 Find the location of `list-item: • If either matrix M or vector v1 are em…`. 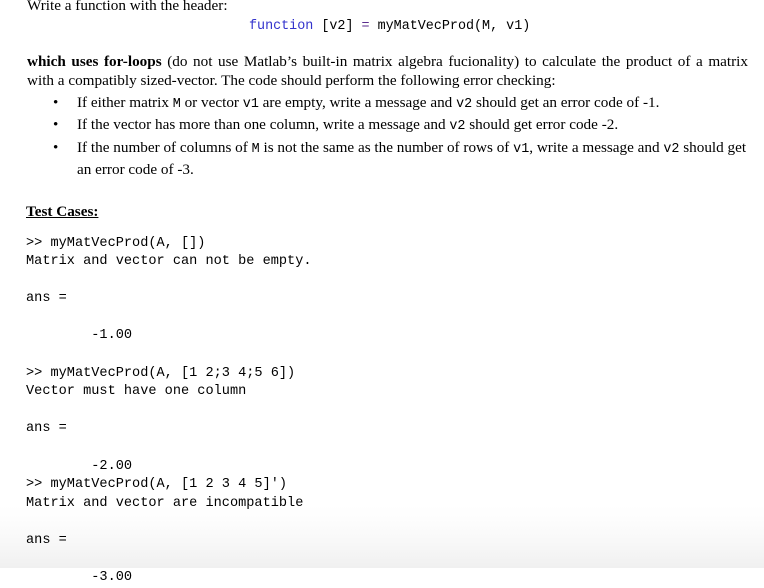

list-item: • If either matrix M or vector v1 are em… is located at coordinates (387, 104).